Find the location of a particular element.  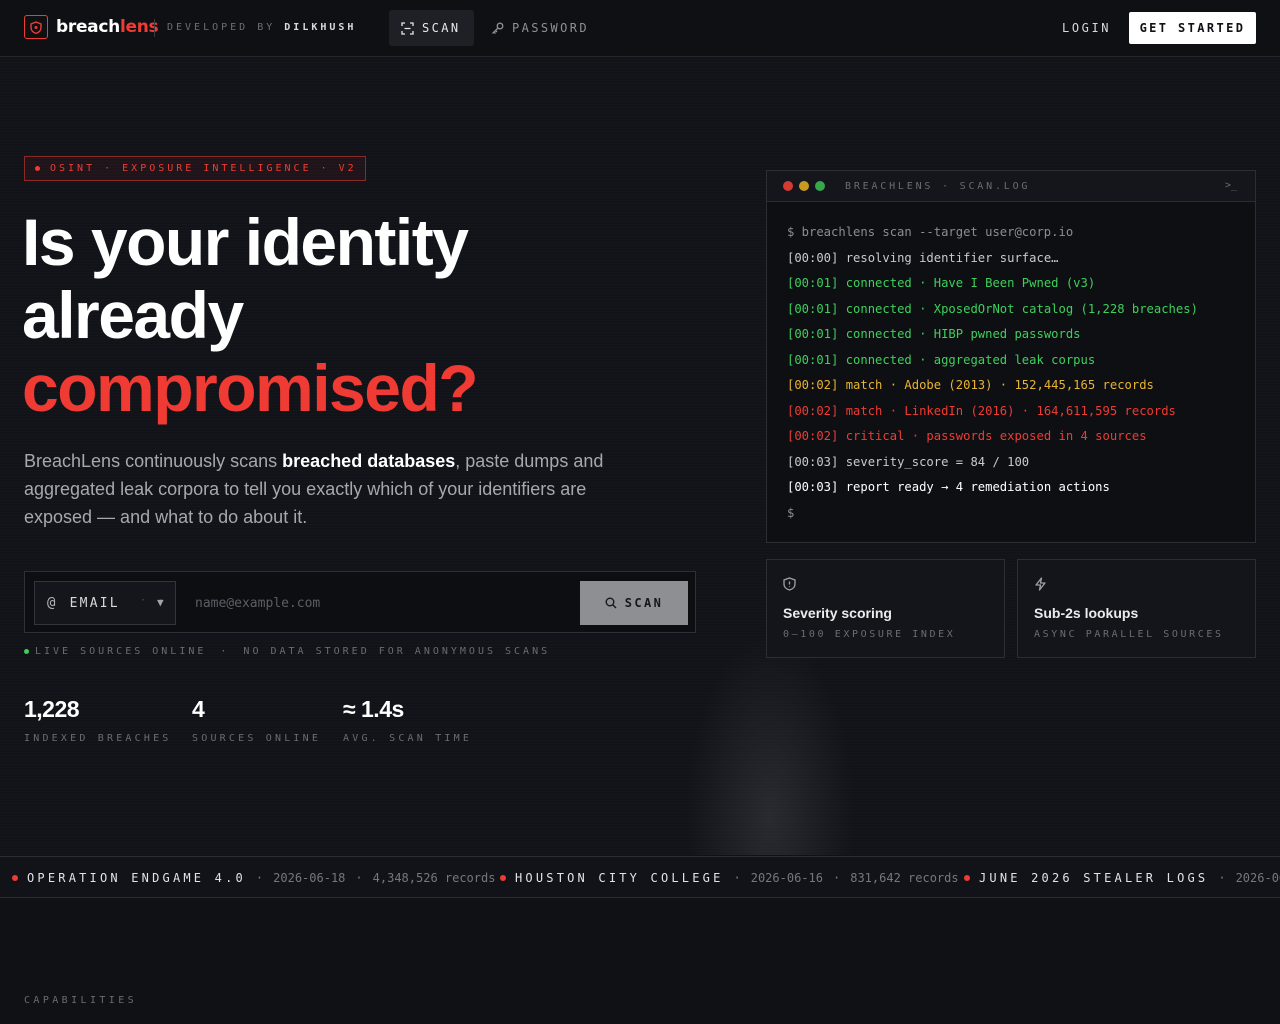

brand-name: breachlens is located at coordinates (107, 27).